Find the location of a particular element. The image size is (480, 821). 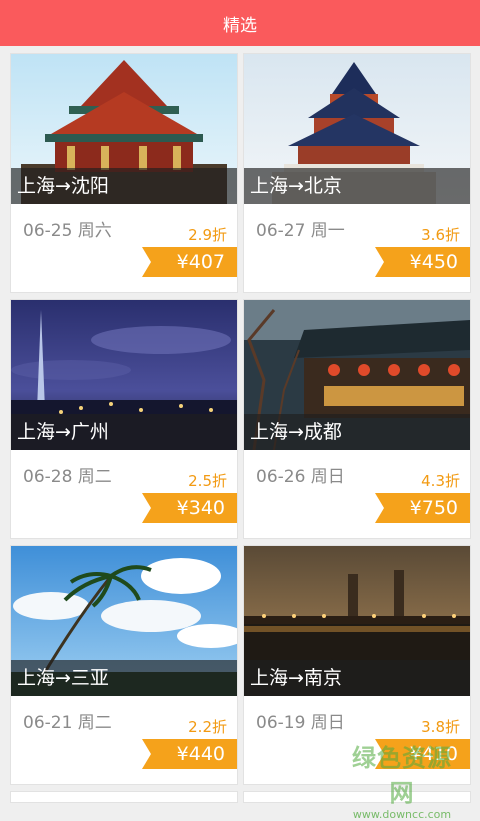

departure-date: 06-25 周六 is located at coordinates (67, 231).